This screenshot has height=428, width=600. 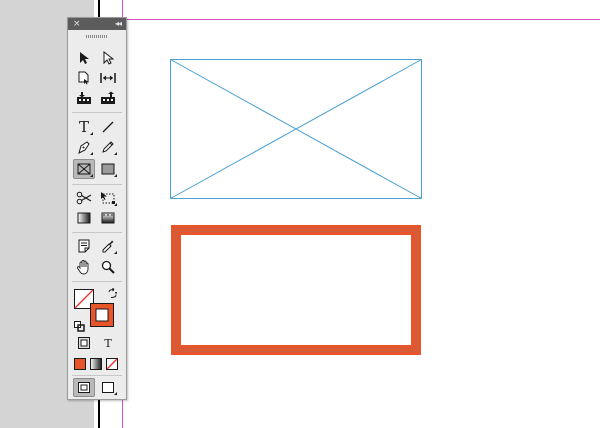 I want to click on apply-gradient-icon, so click(x=96, y=364).